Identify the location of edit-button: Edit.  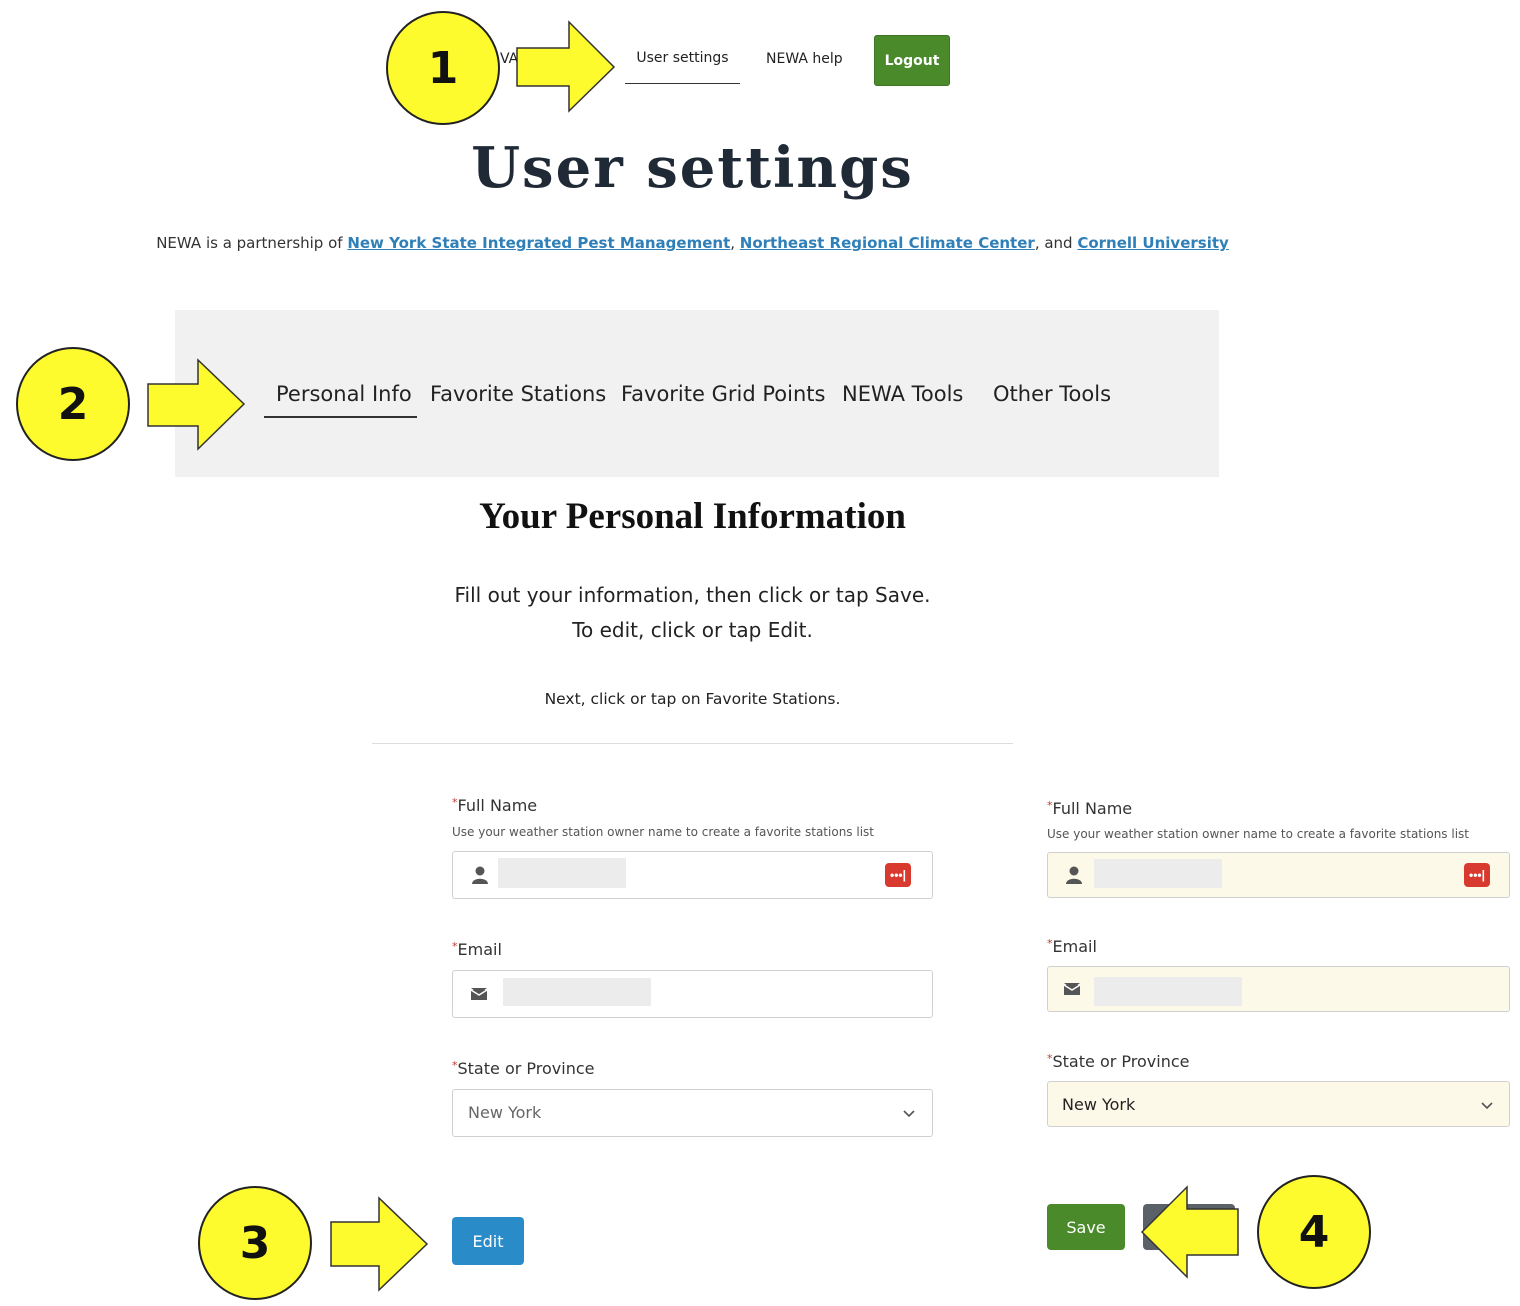
(488, 1241).